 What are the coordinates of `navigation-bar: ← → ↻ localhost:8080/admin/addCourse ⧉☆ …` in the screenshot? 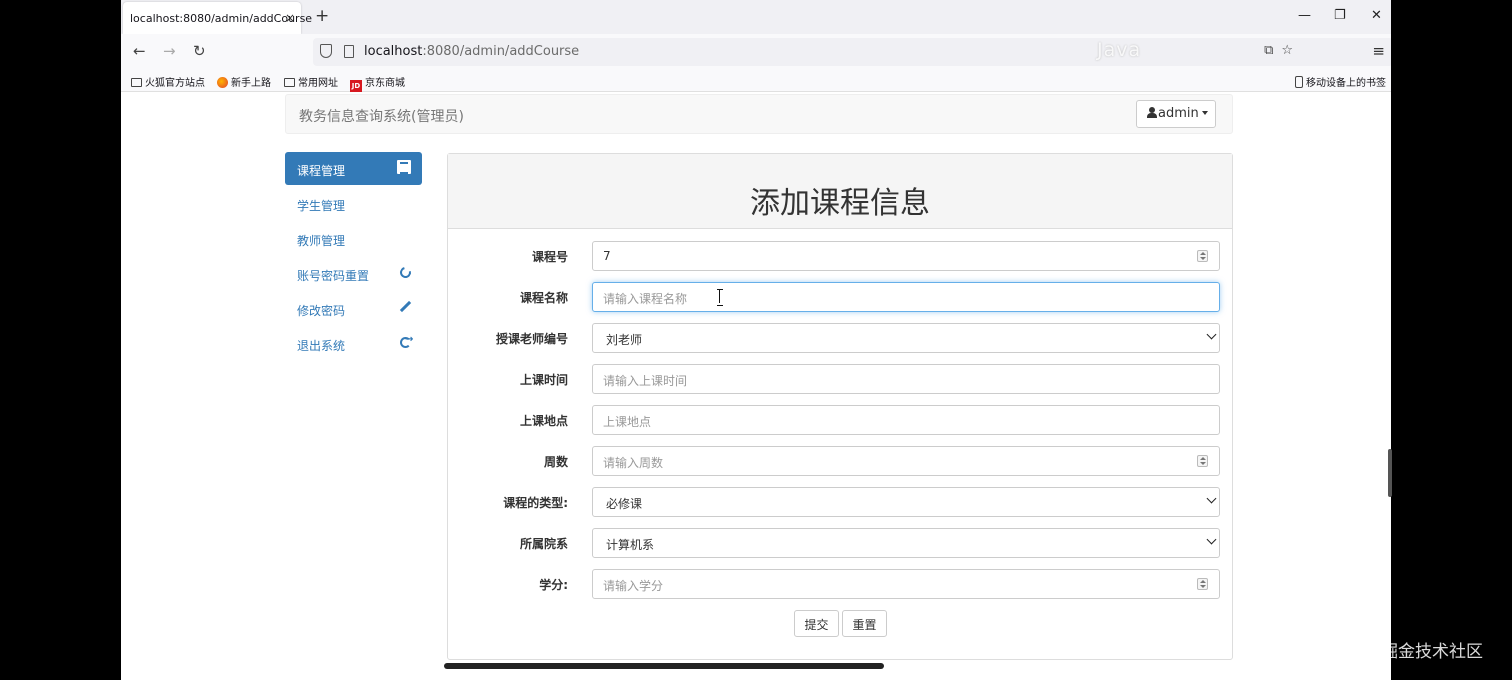 It's located at (756, 52).